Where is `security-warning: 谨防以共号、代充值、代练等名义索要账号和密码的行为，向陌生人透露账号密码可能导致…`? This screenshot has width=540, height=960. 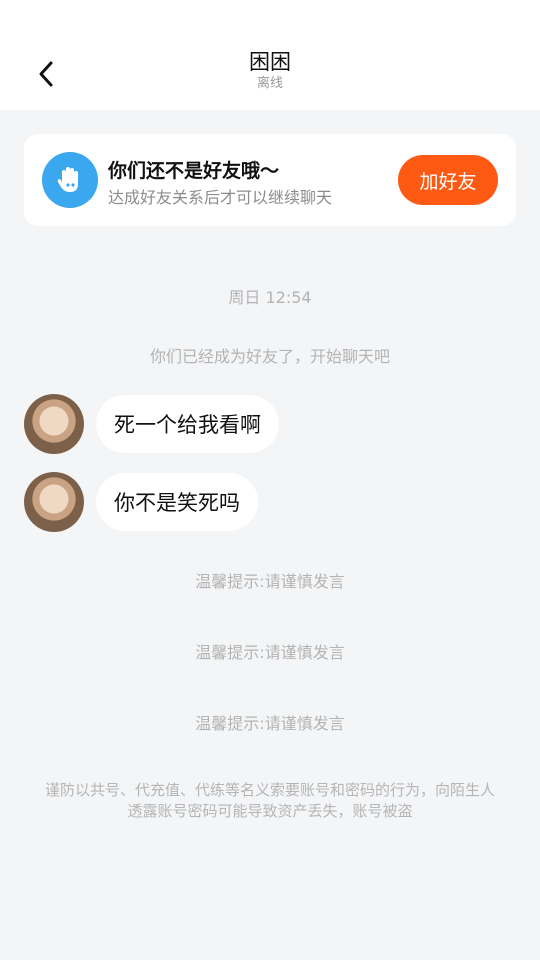
security-warning: 谨防以共号、代充值、代练等名义索要账号和密码的行为，向陌生人透露账号密码可能导致… is located at coordinates (269, 800).